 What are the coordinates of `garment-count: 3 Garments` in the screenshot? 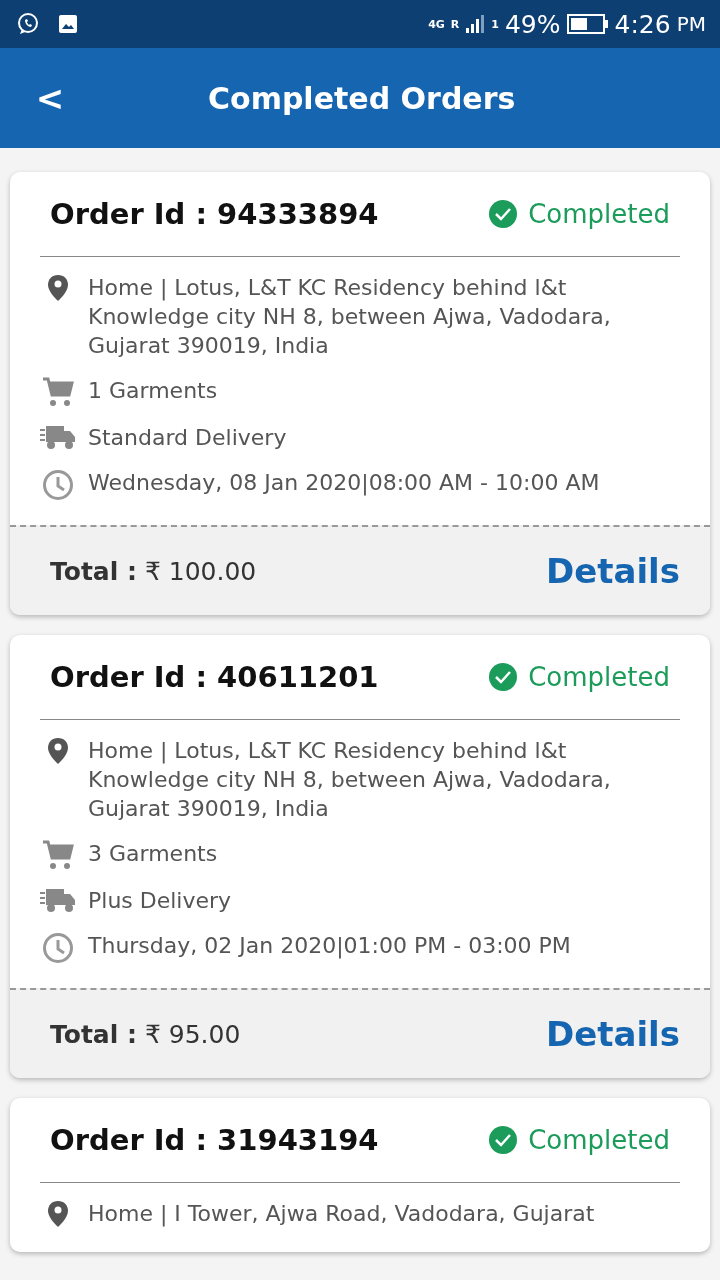 It's located at (153, 854).